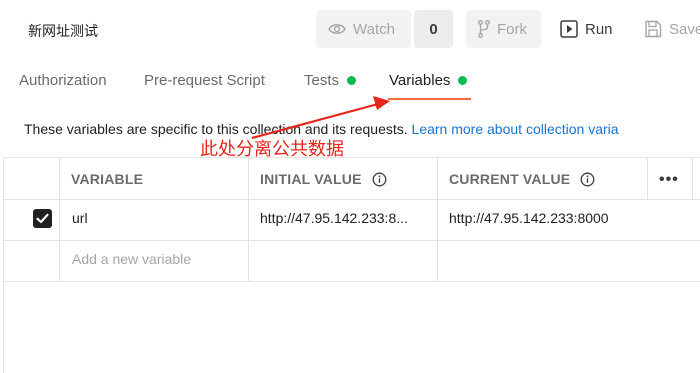 The width and height of the screenshot is (700, 373). I want to click on learn-more-link: Learn more about collection varia, so click(515, 129).